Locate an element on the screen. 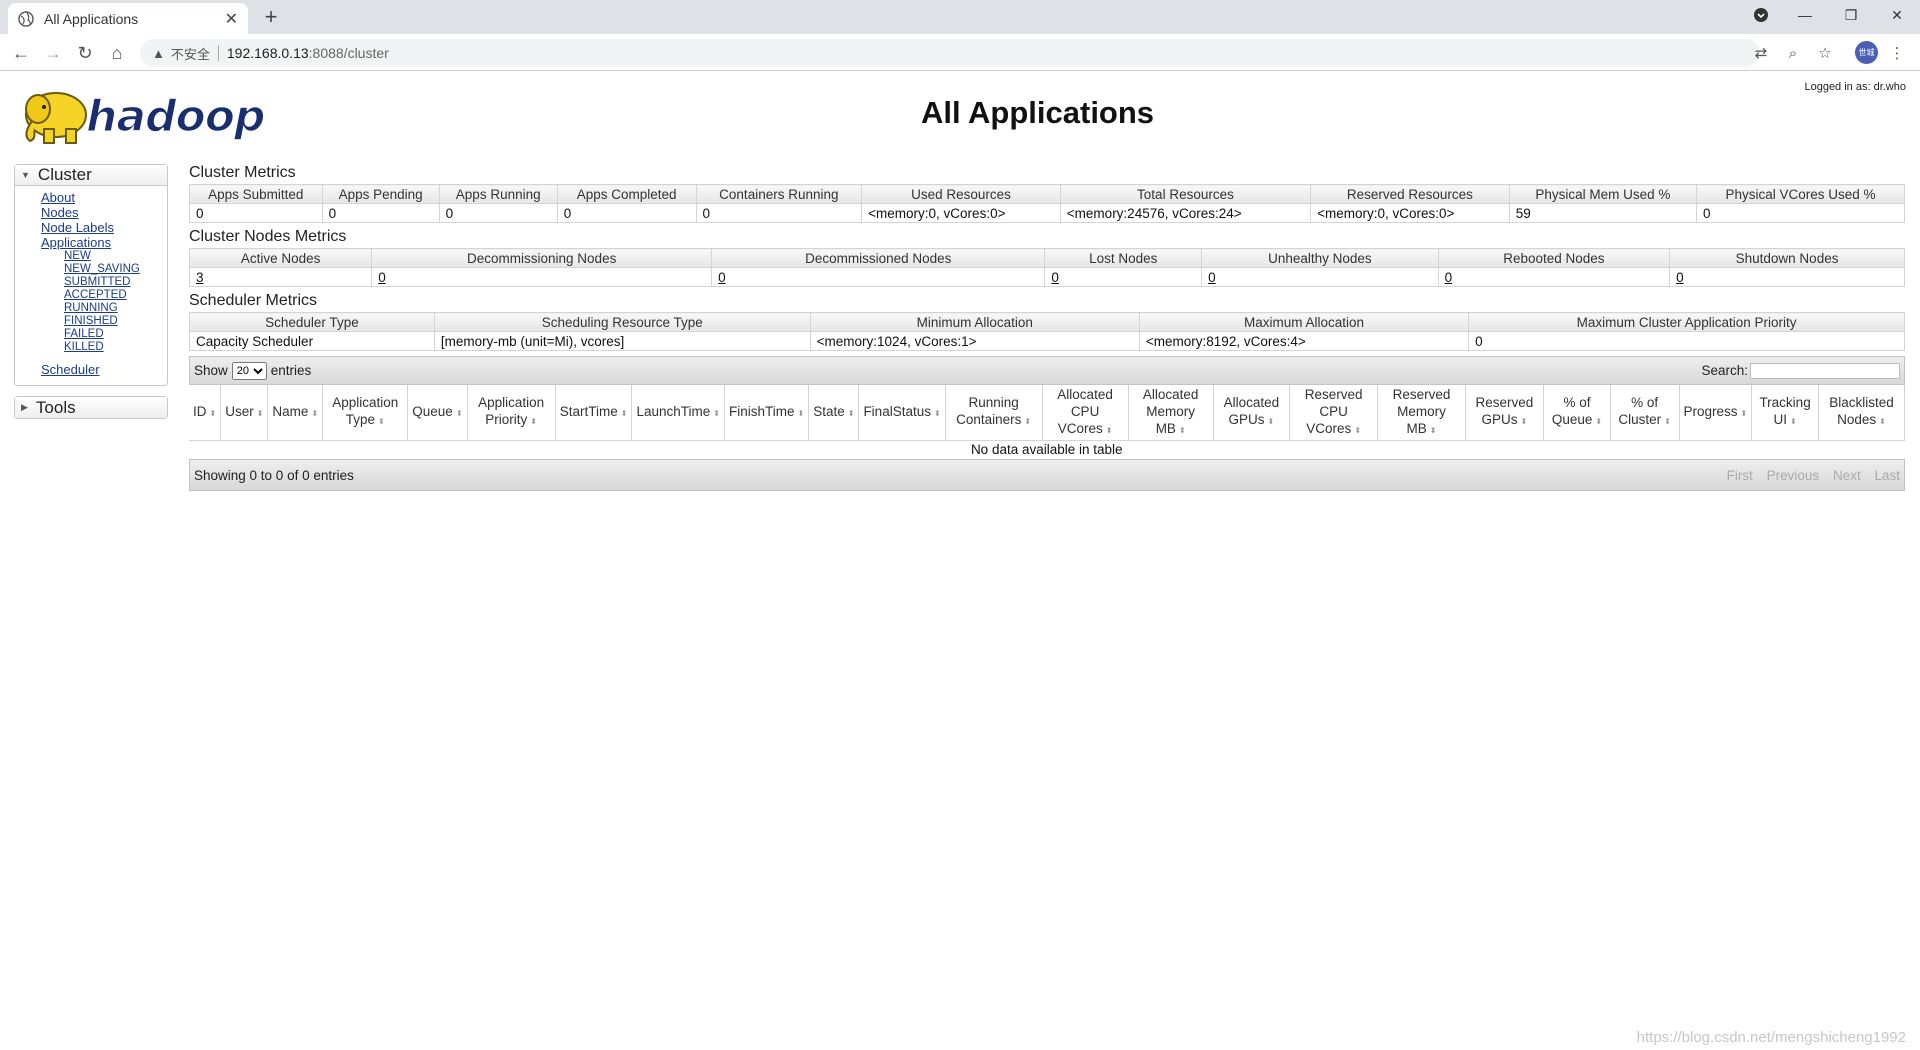 The height and width of the screenshot is (1050, 1920). nav-state-running: RUNNING is located at coordinates (115, 308).